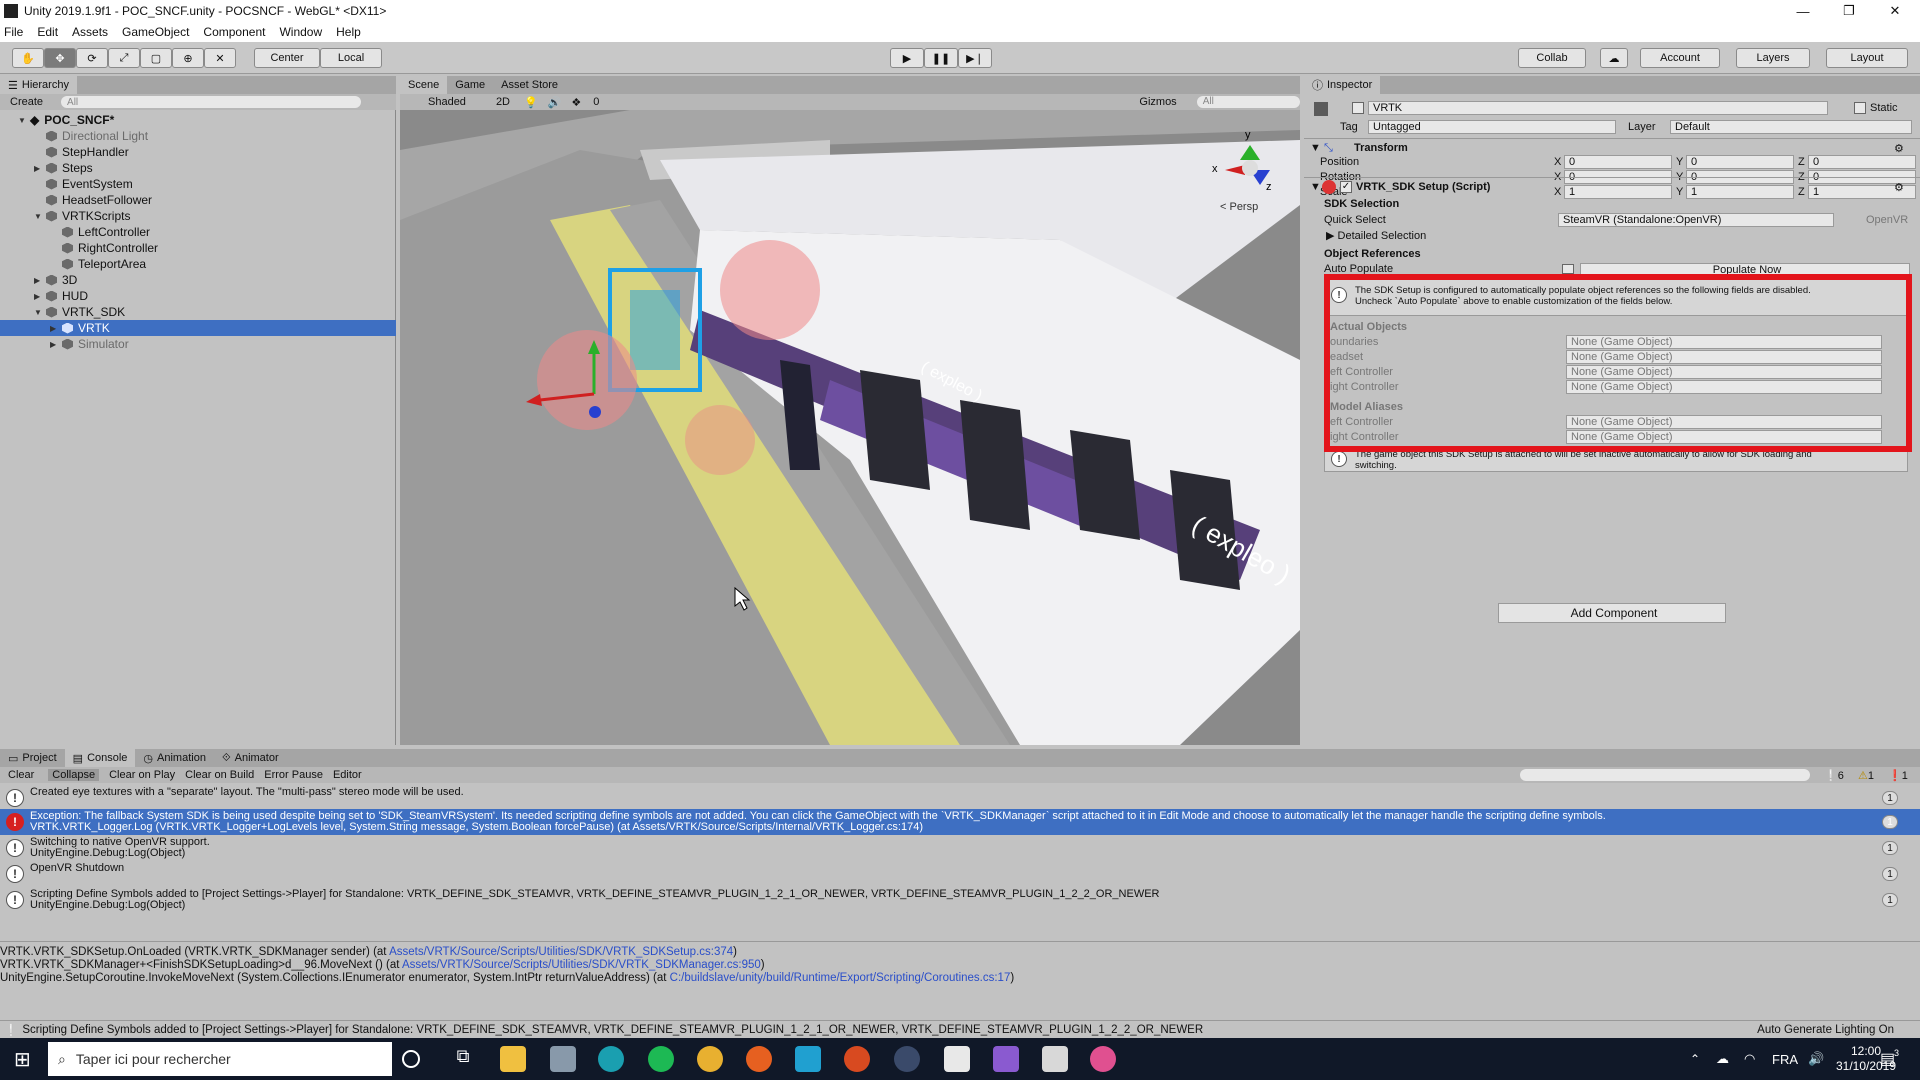  Describe the element at coordinates (941, 58) in the screenshot. I see `pause-button: ❚❚` at that location.